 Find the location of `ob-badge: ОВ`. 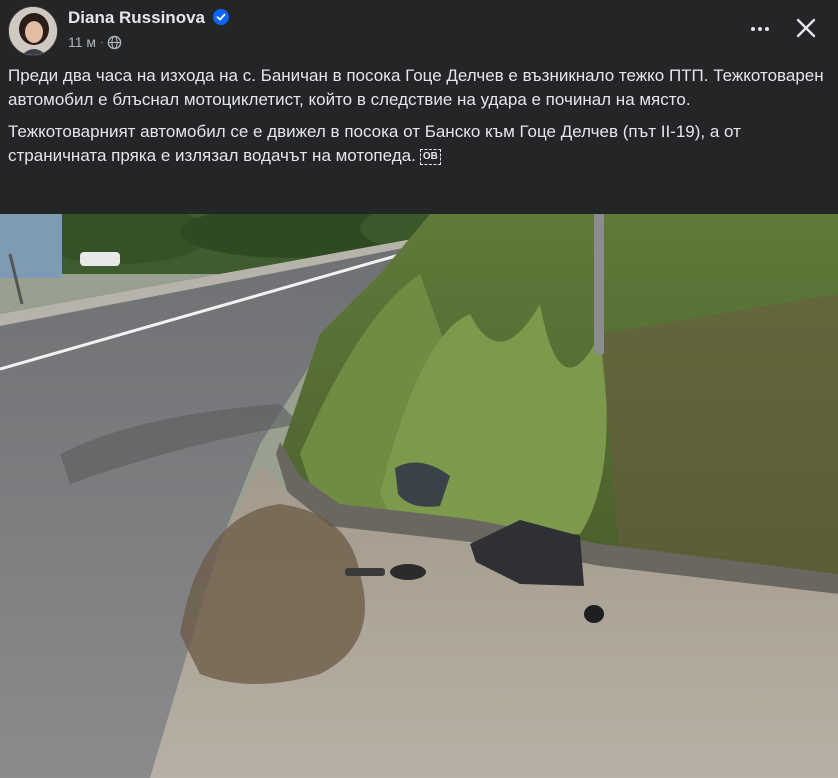

ob-badge: ОВ is located at coordinates (430, 157).